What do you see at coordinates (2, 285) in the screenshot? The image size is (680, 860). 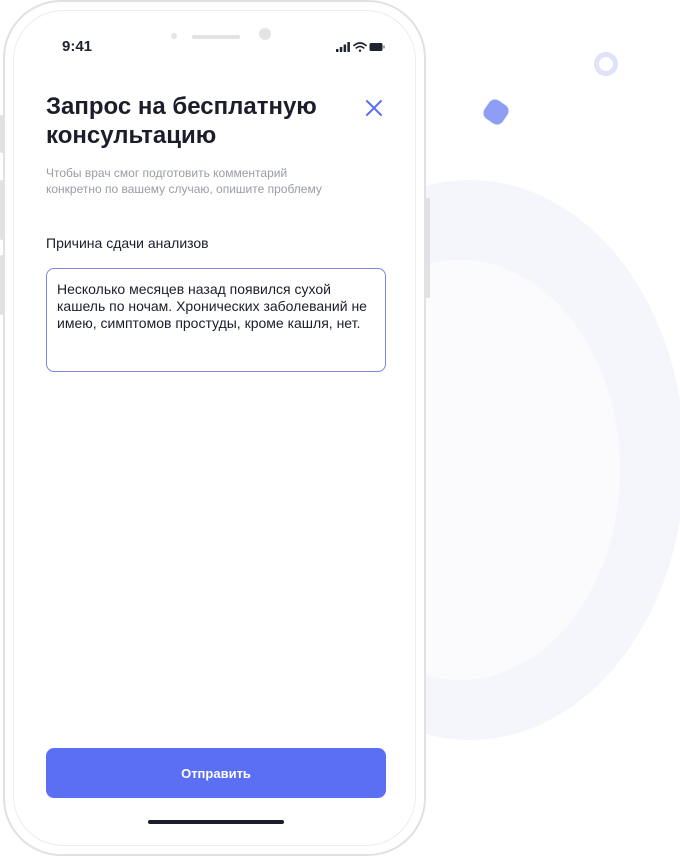 I see `phone-side-button-volume-down` at bounding box center [2, 285].